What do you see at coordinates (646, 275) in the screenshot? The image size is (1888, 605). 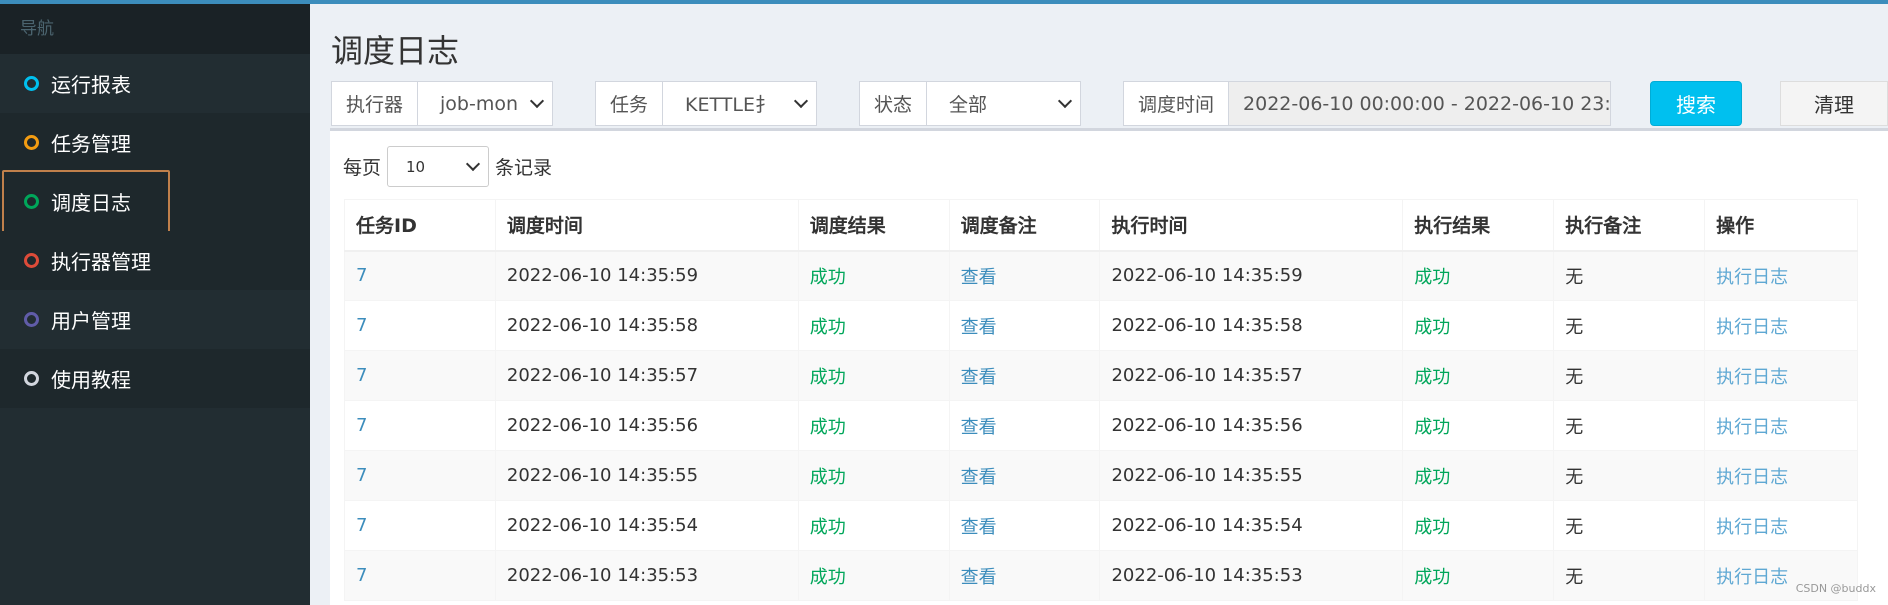 I see `trigger-time-cell: 2022-06-10 14:35:59` at bounding box center [646, 275].